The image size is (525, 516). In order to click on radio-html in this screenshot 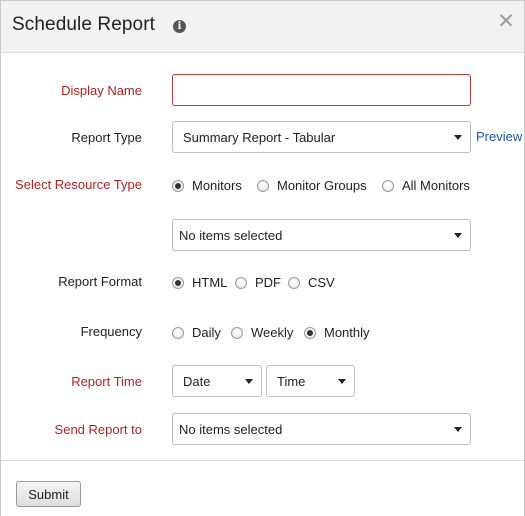, I will do `click(178, 283)`.